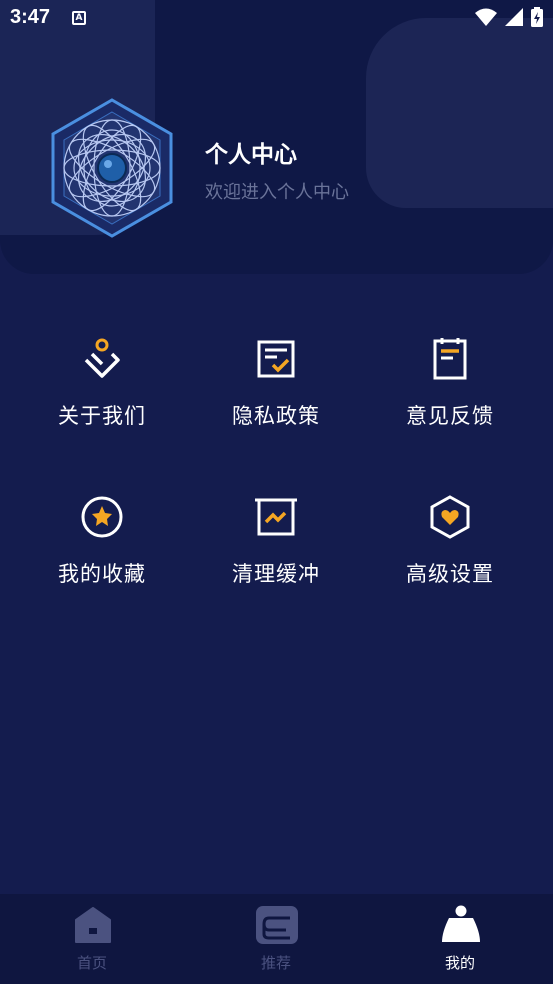  What do you see at coordinates (275, 963) in the screenshot?
I see `nav-label: 推荐` at bounding box center [275, 963].